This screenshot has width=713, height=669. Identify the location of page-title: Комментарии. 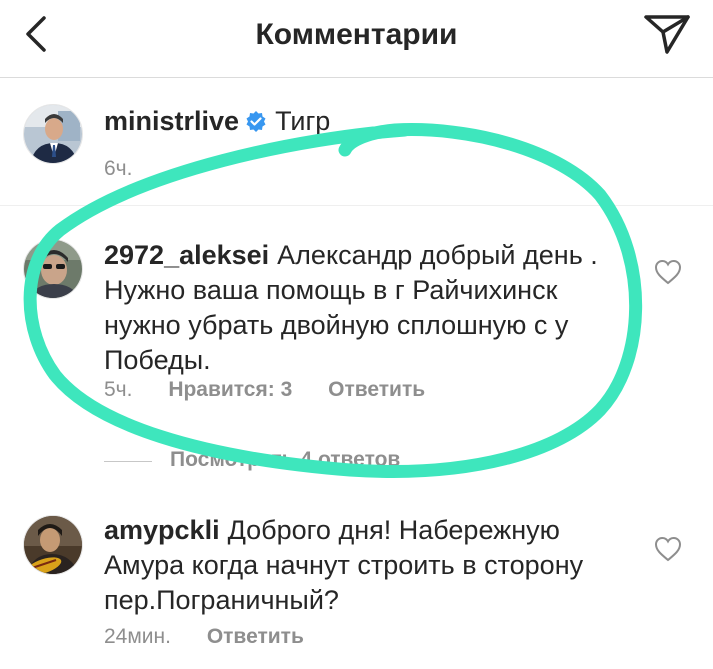
(356, 34).